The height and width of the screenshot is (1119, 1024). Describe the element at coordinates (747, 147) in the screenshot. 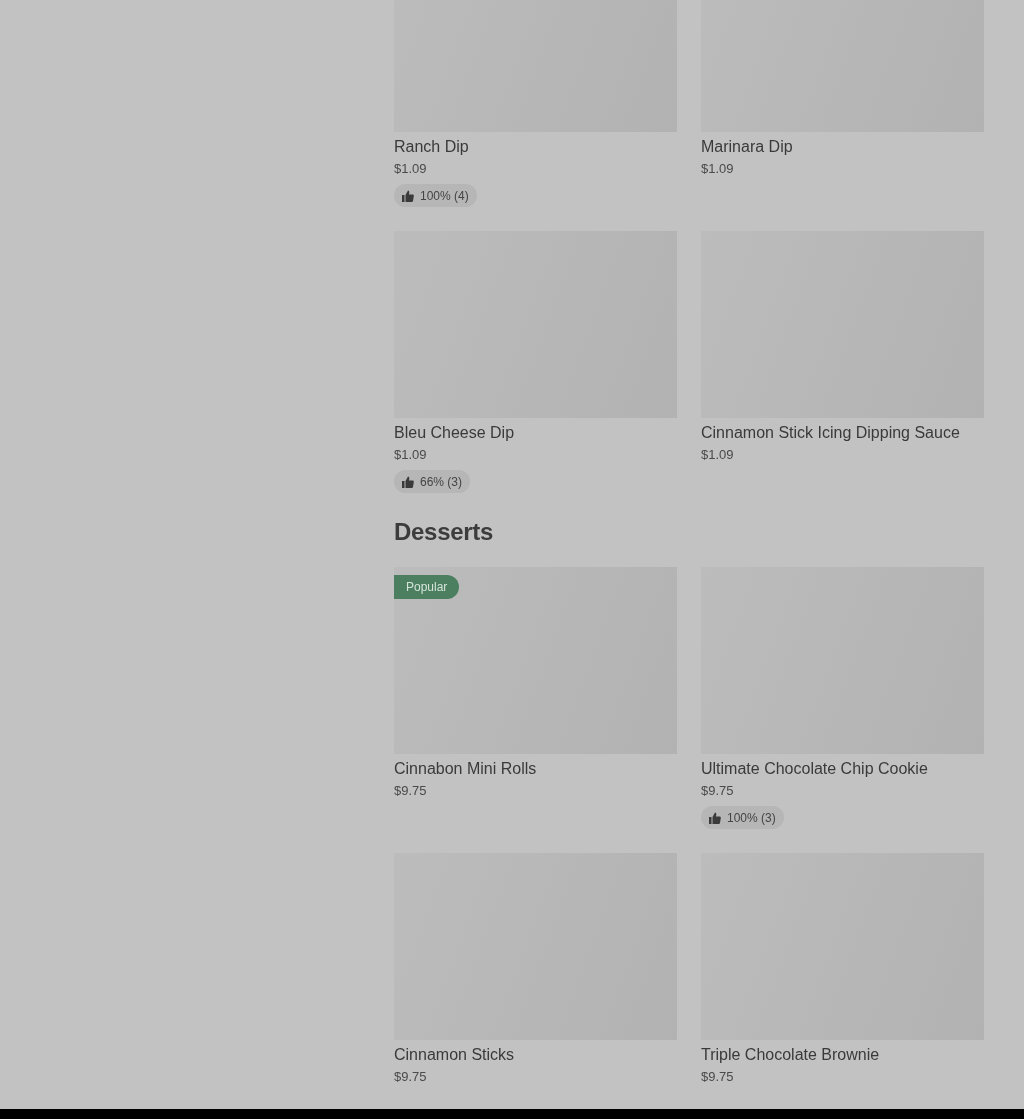

I see `item-name: Marinara Dip` at that location.